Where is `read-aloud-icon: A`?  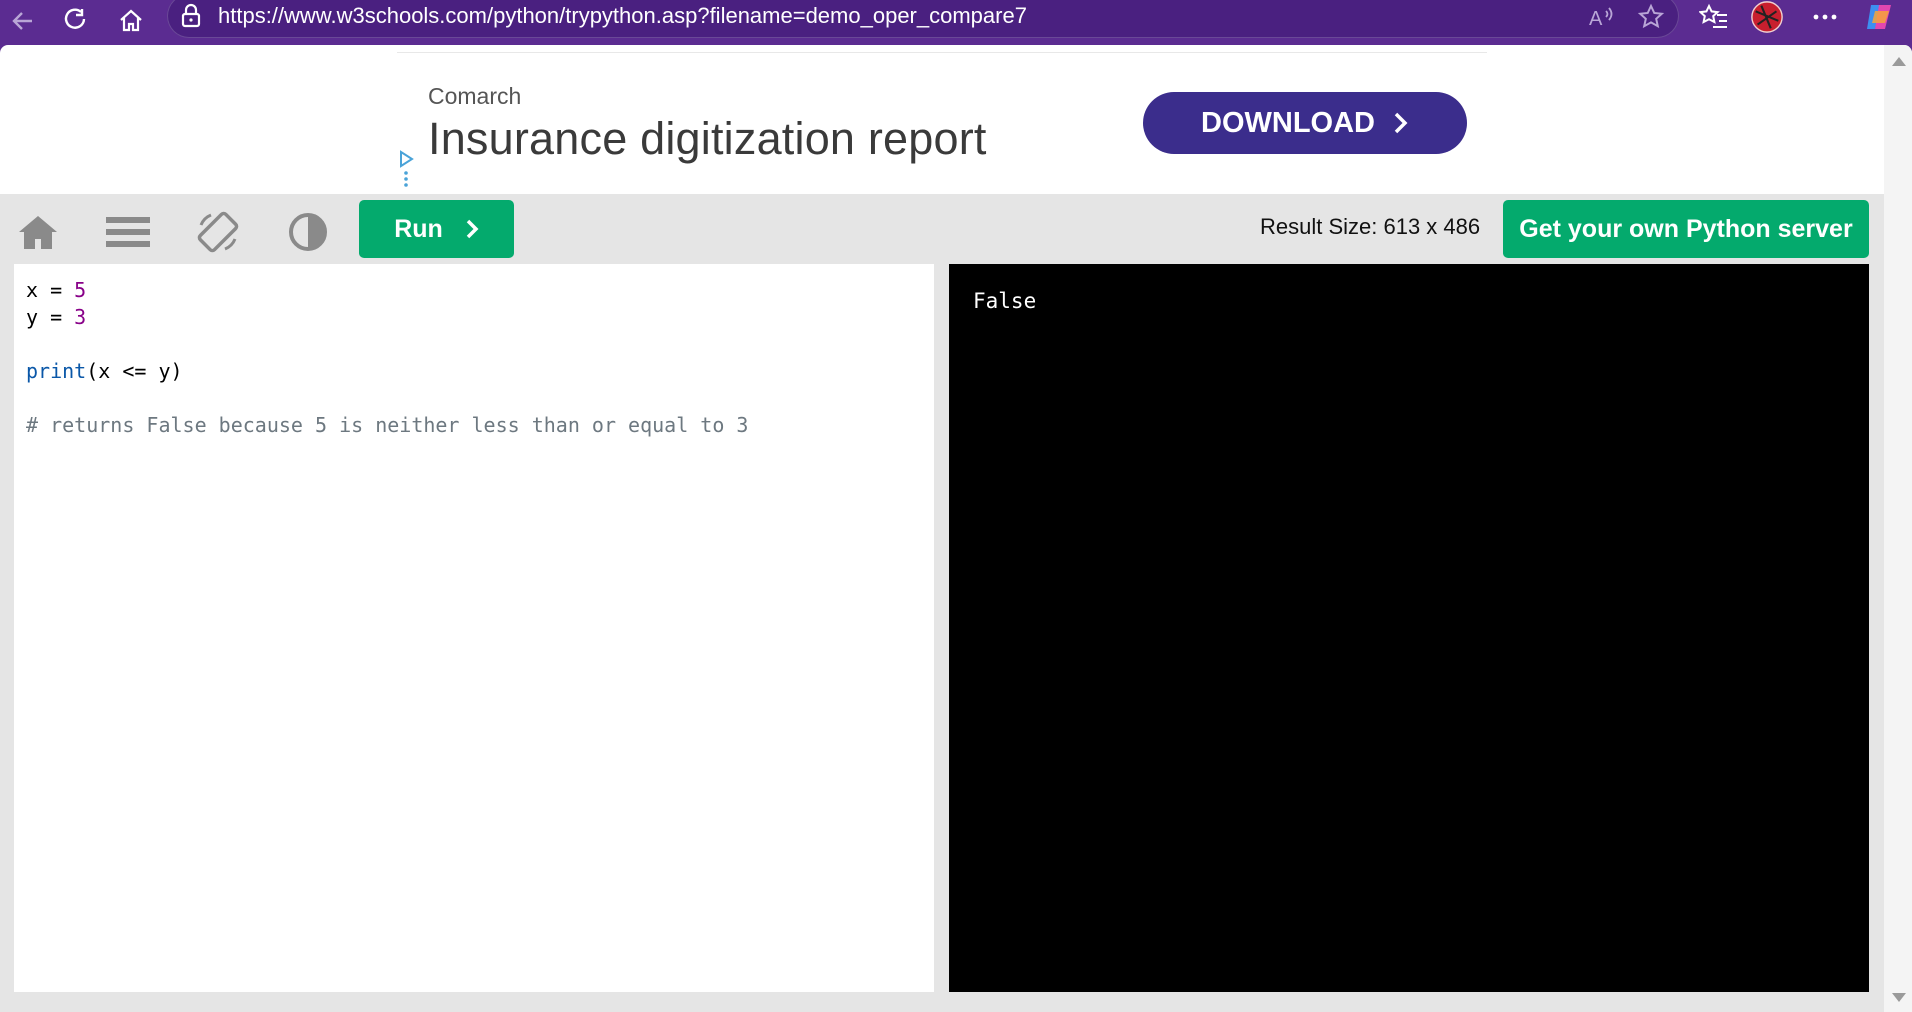 read-aloud-icon: A is located at coordinates (1602, 17).